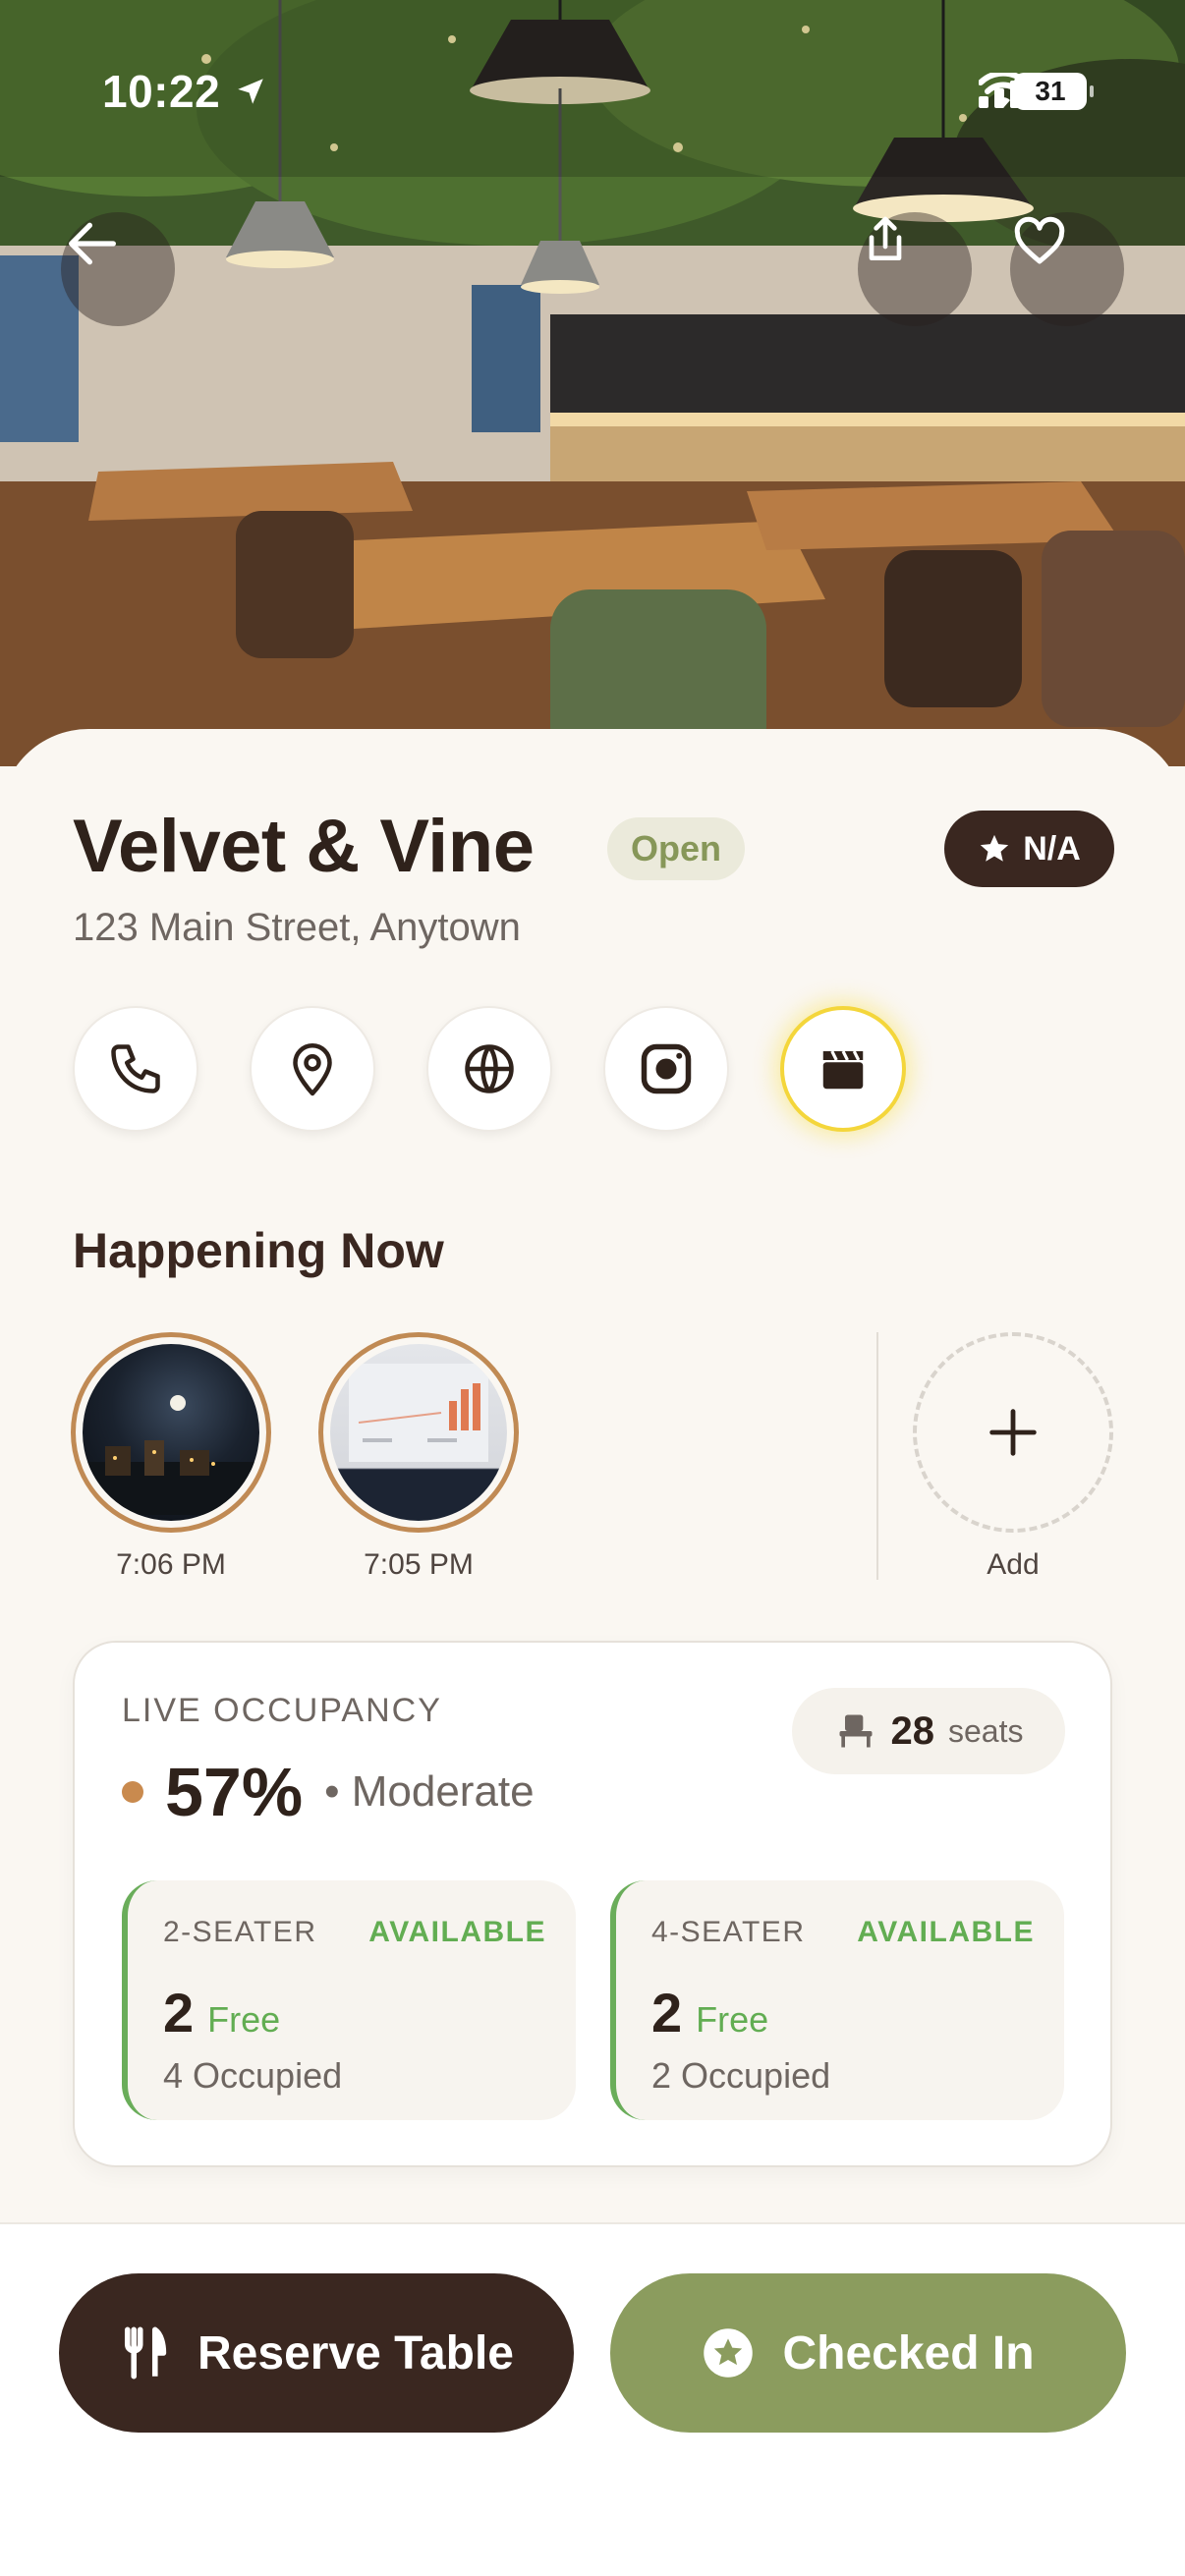  What do you see at coordinates (741, 2075) in the screenshot?
I see `occupied-count: 2 Occupied` at bounding box center [741, 2075].